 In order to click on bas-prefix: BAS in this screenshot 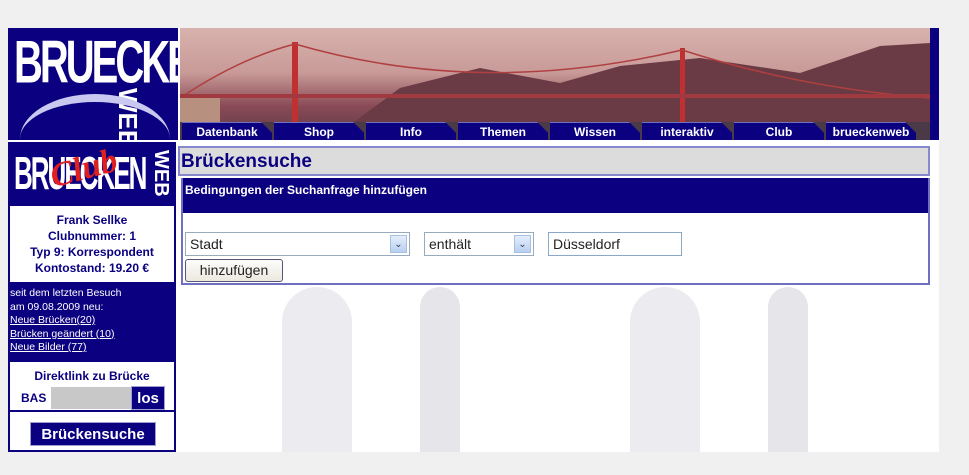, I will do `click(34, 398)`.